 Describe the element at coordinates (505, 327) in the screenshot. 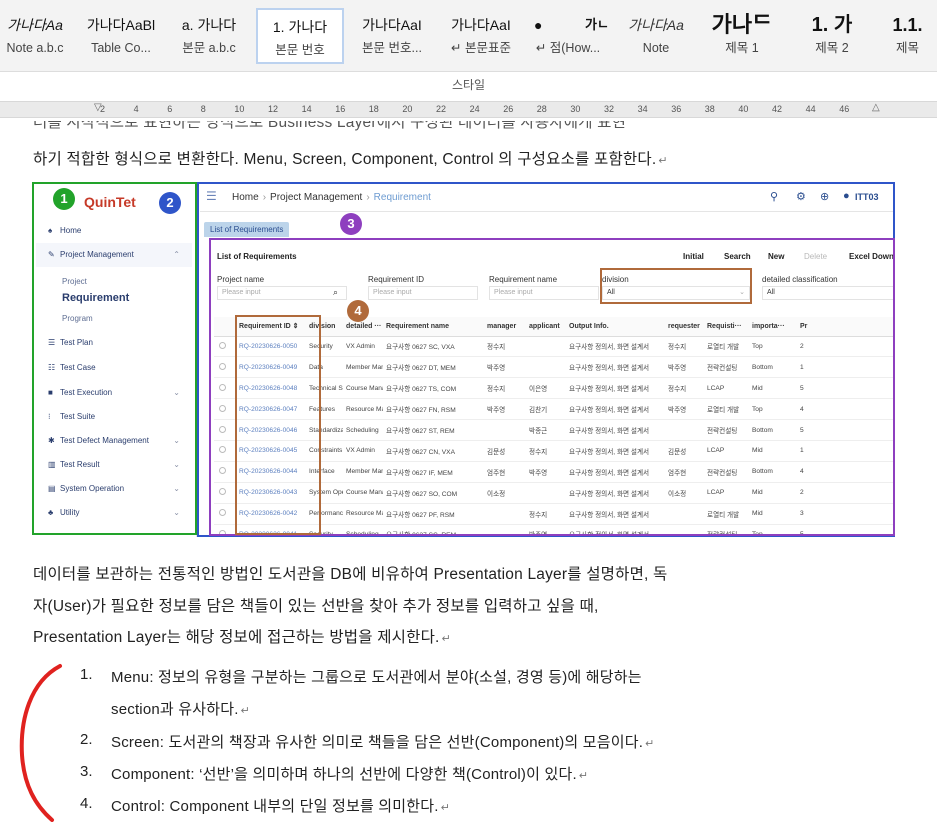

I see `column-header: manager` at that location.